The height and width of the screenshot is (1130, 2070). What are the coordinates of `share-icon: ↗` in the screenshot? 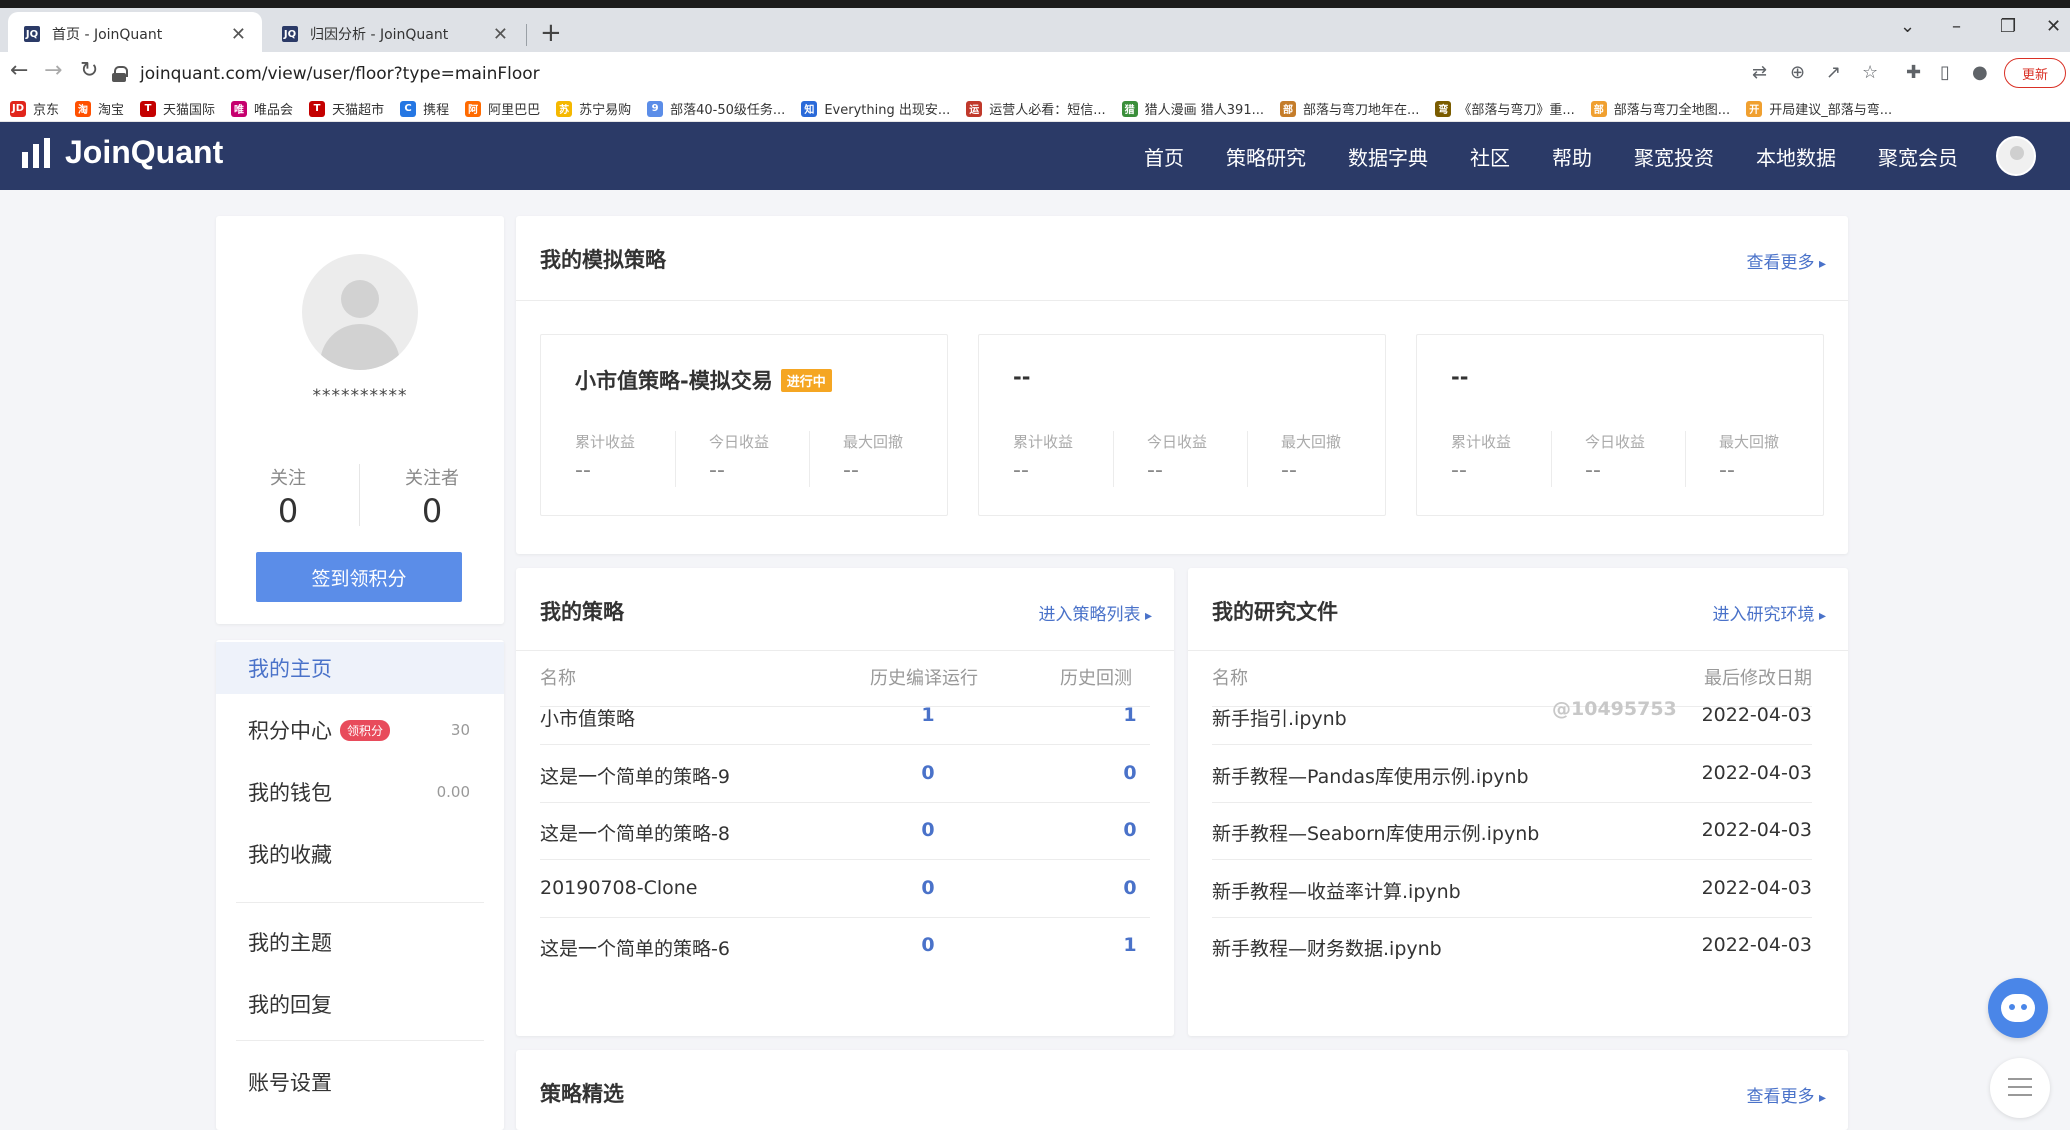 It's located at (1833, 72).